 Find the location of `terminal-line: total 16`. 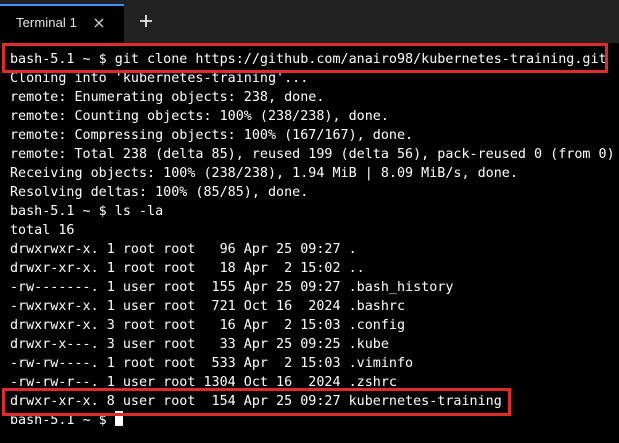

terminal-line: total 16 is located at coordinates (42, 230).